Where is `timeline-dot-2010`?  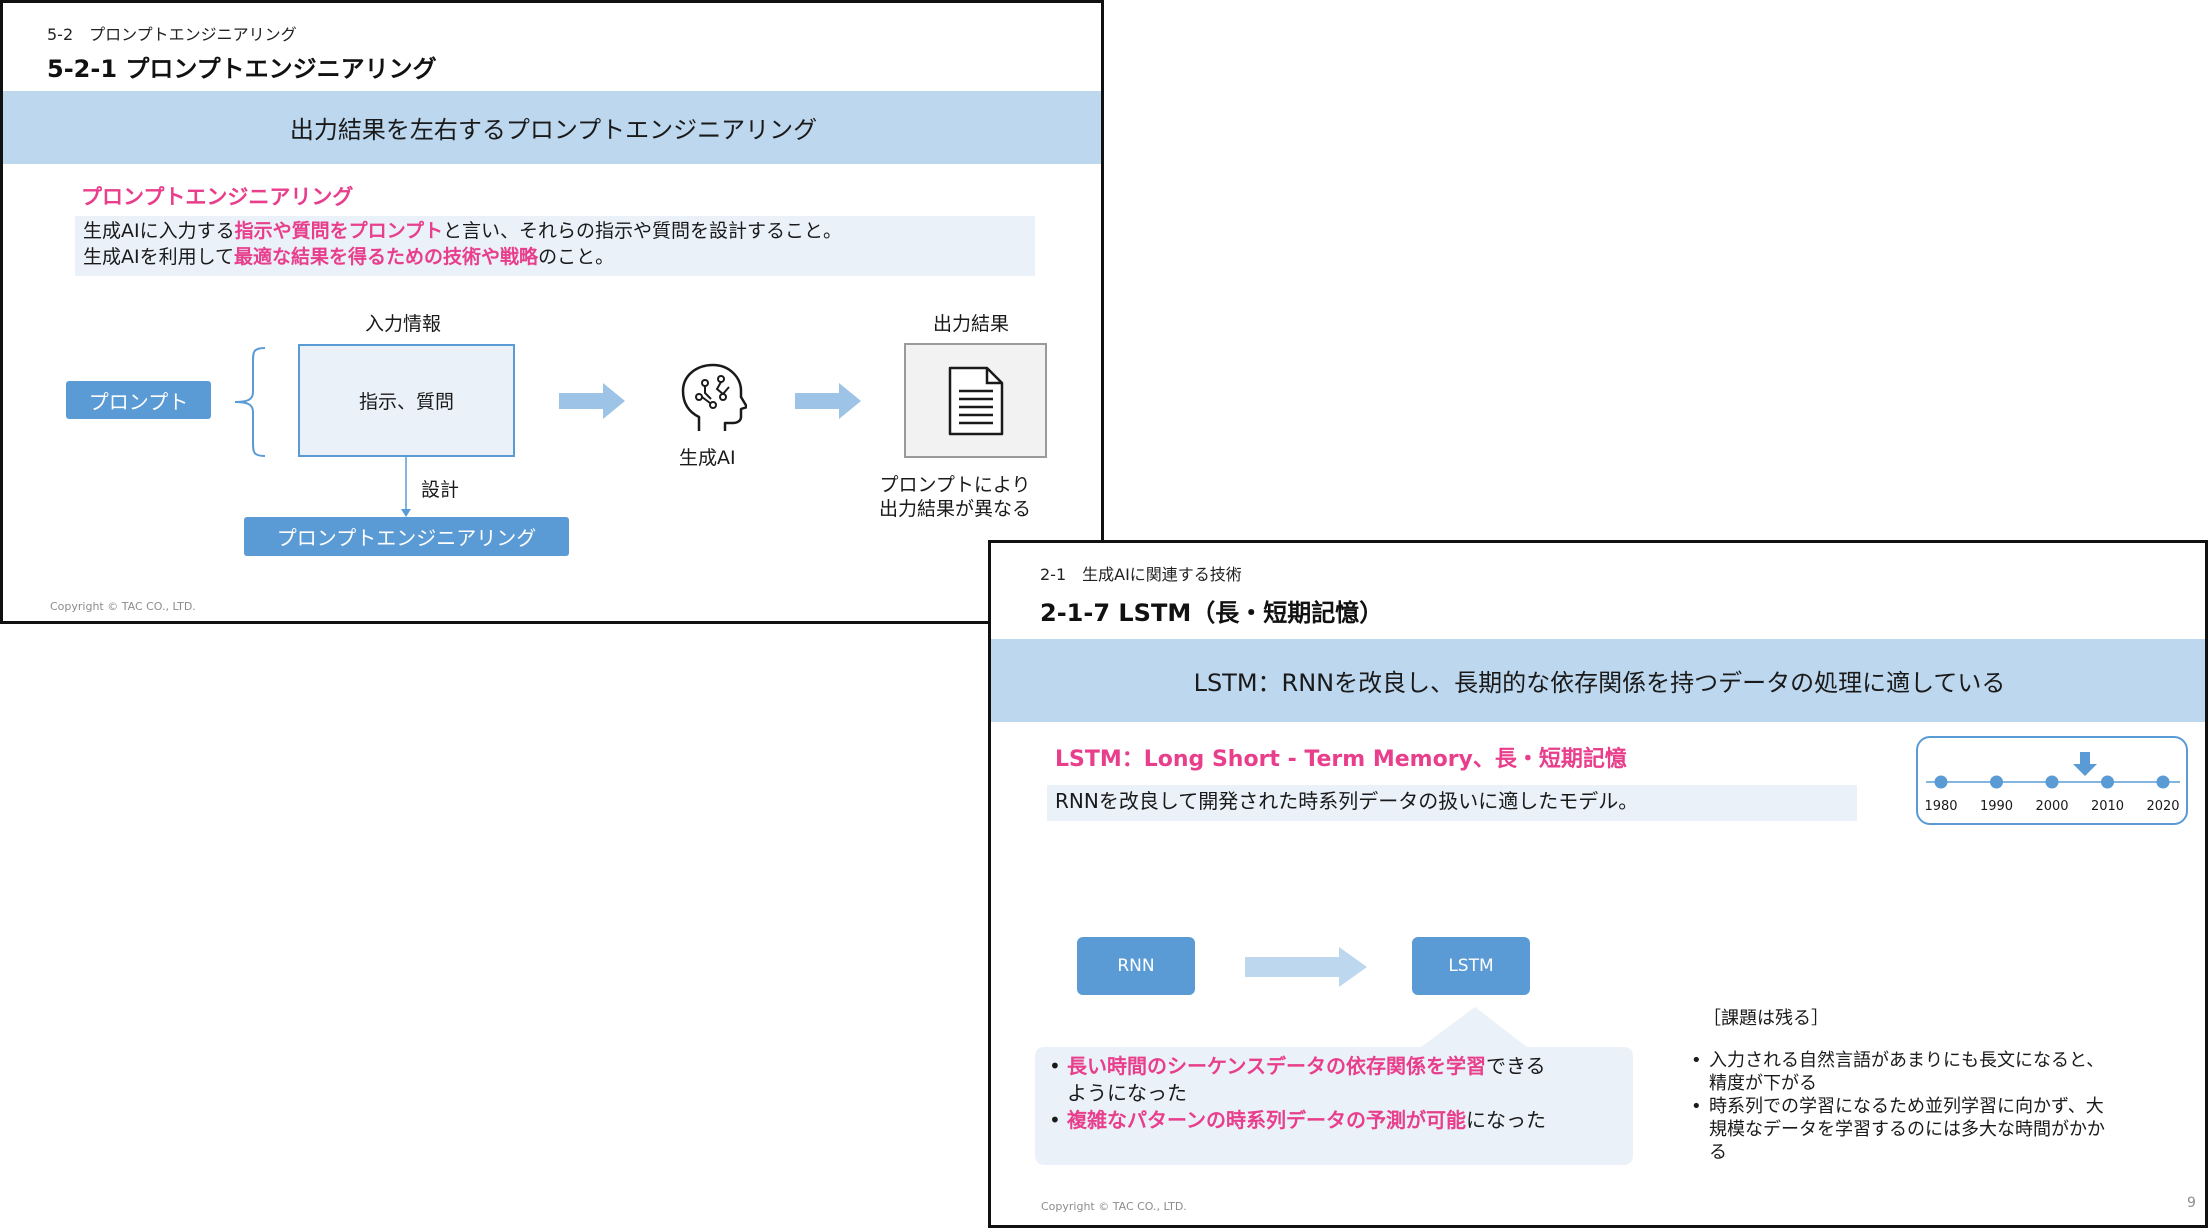 timeline-dot-2010 is located at coordinates (2107, 782).